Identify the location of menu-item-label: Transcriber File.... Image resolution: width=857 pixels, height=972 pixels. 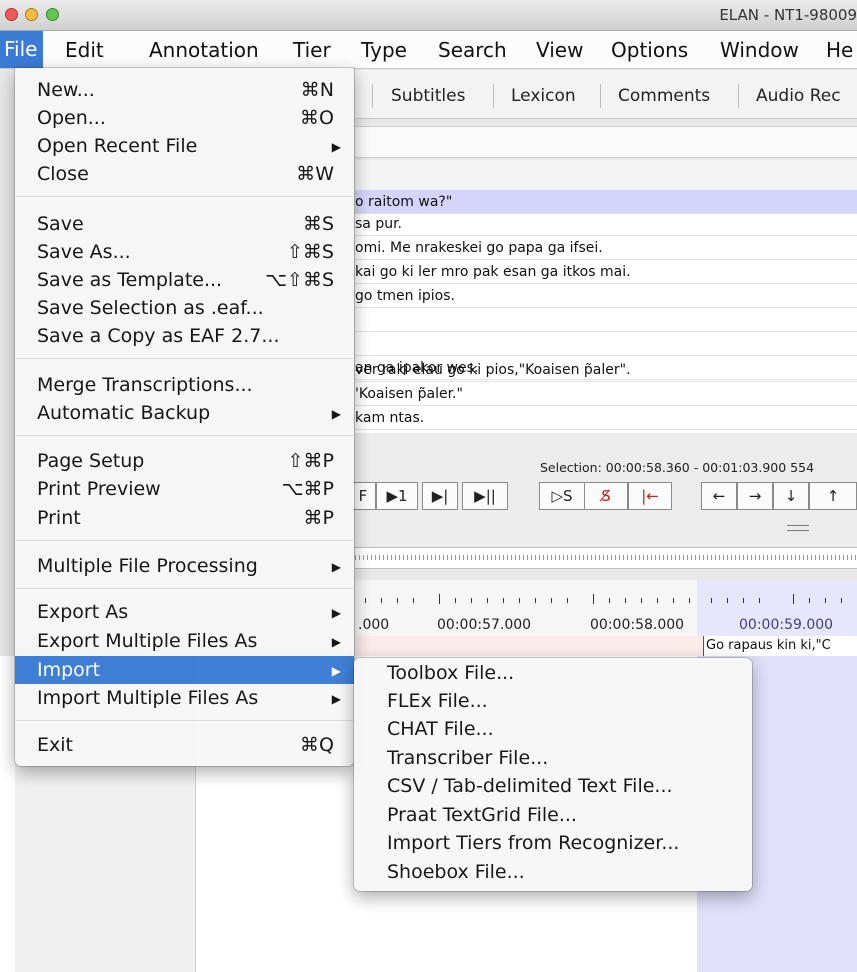
(468, 758).